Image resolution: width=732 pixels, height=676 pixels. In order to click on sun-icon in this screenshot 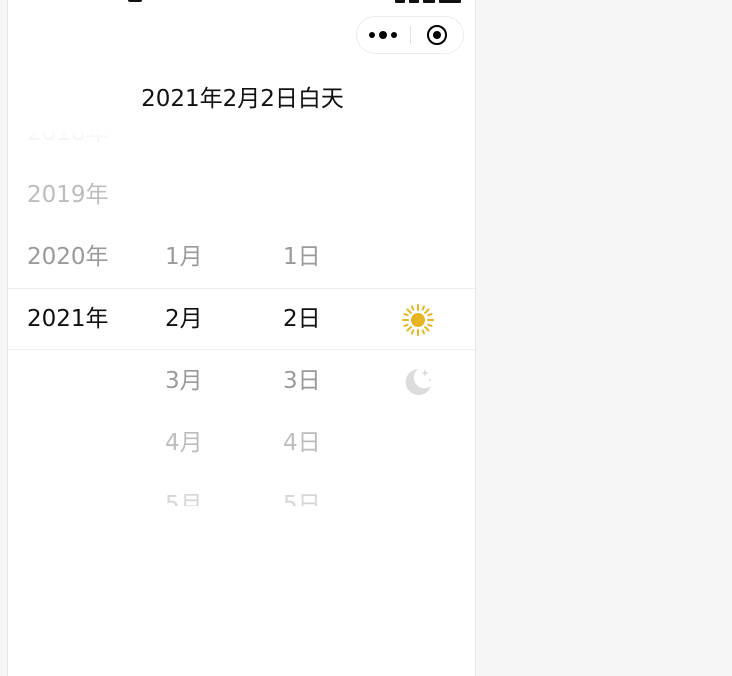, I will do `click(418, 320)`.